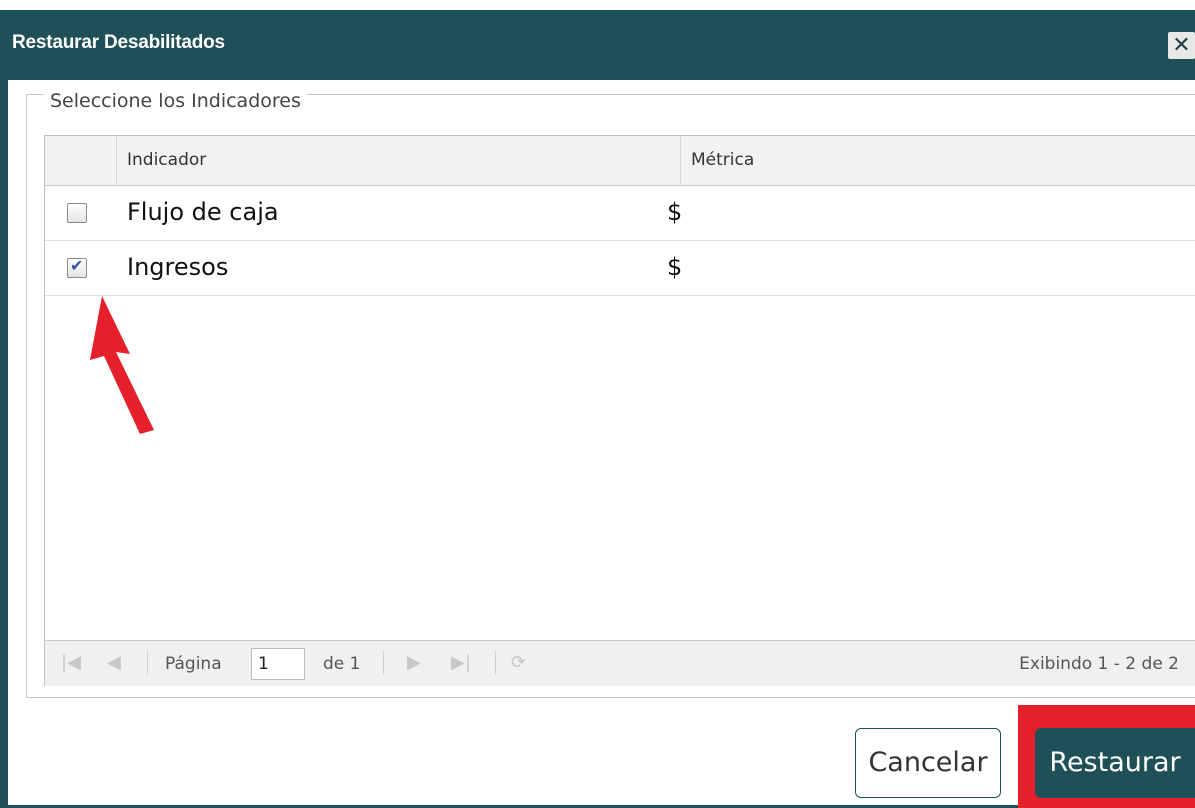 The height and width of the screenshot is (808, 1195). I want to click on page-number-input, so click(278, 664).